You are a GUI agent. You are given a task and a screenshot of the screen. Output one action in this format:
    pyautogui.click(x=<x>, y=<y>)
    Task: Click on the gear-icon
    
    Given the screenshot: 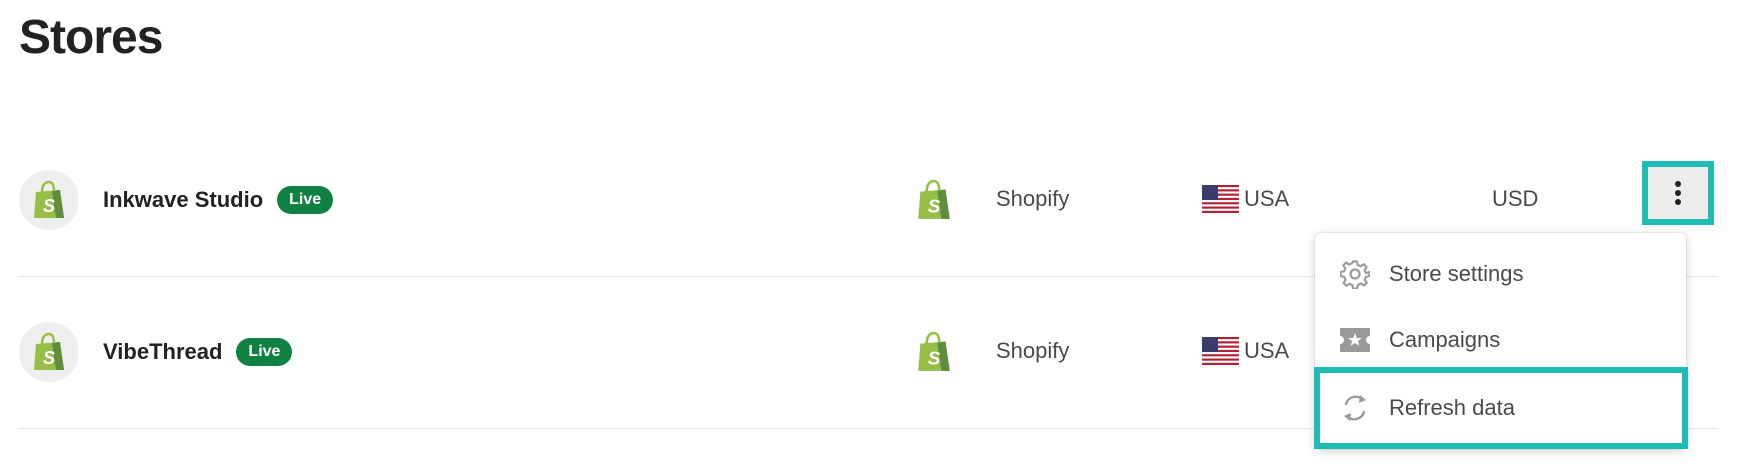 What is the action you would take?
    pyautogui.click(x=1355, y=274)
    